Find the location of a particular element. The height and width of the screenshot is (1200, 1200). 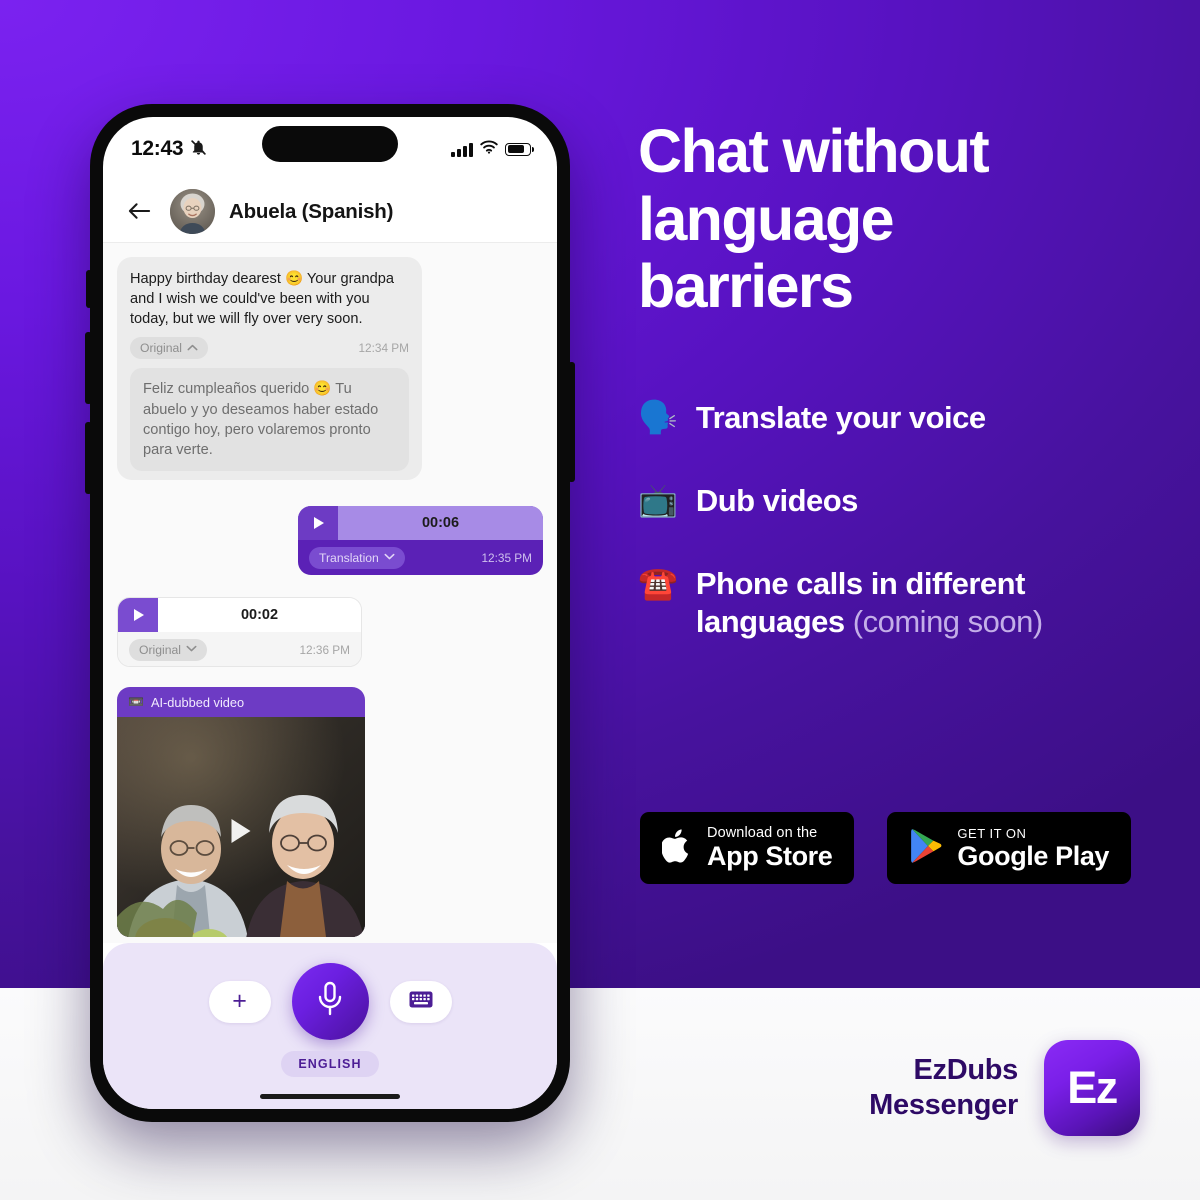

message-bubble-outgoing-voice: 00:06 Translation 12:35 PM is located at coordinates (420, 540).